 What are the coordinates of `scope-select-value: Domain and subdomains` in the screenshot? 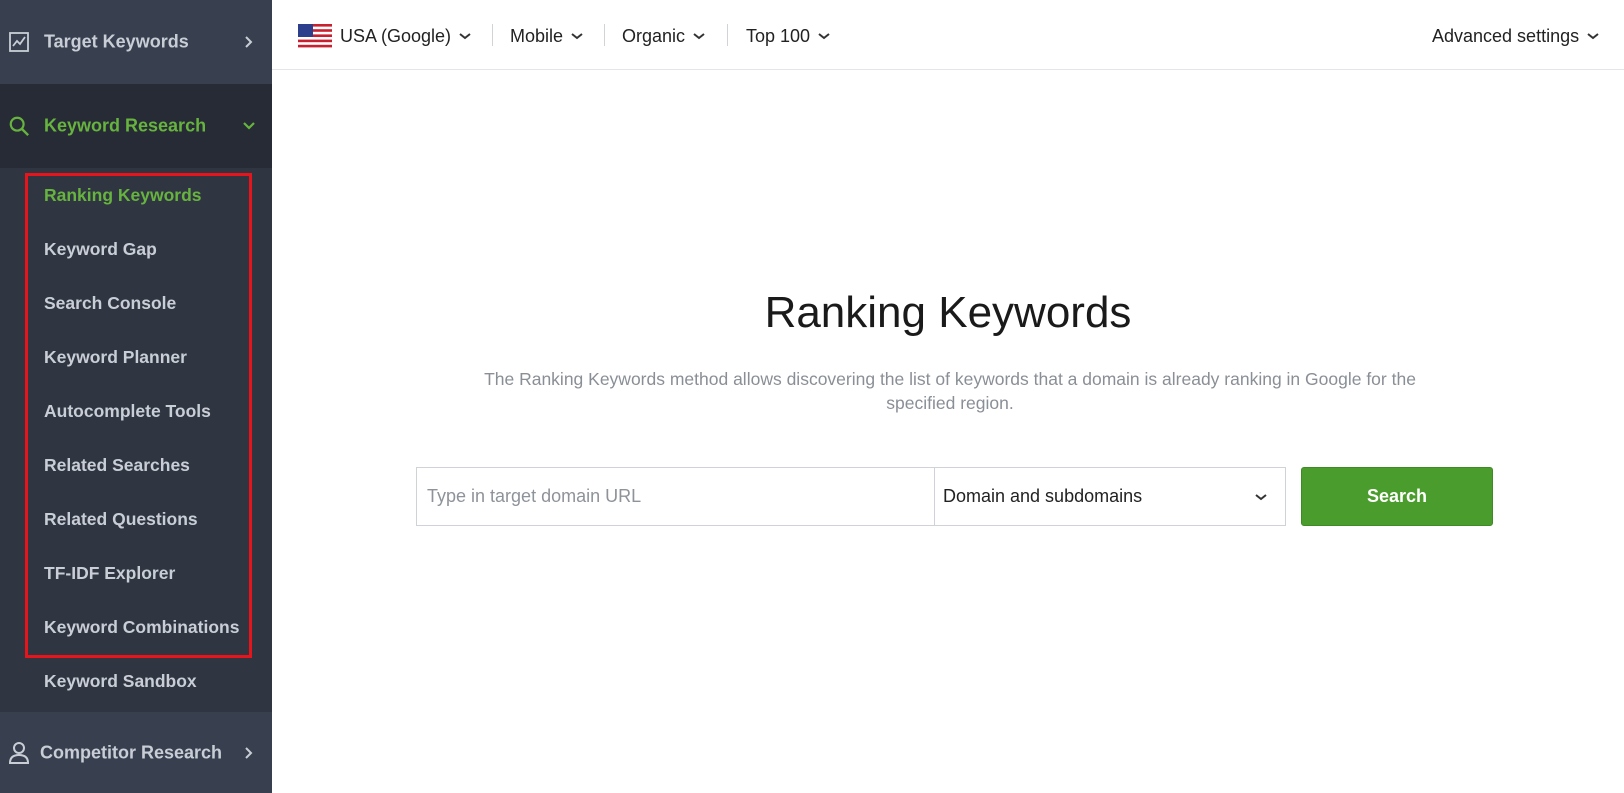 It's located at (1043, 496).